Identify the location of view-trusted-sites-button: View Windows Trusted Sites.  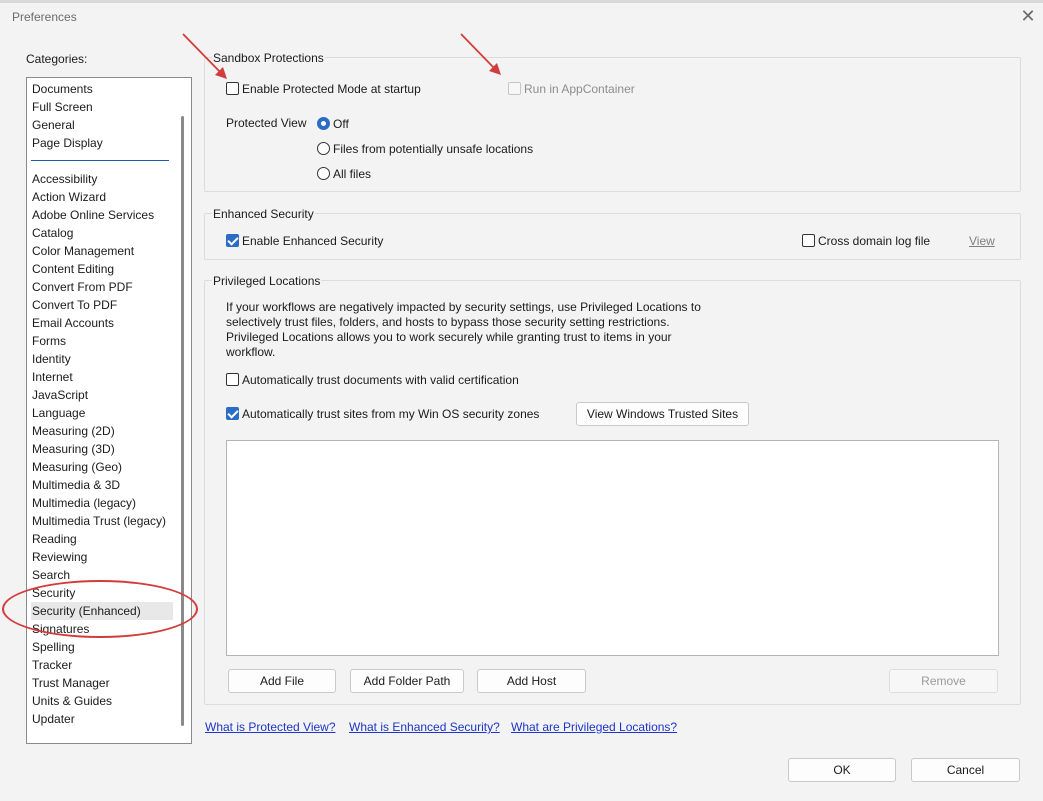
(662, 414).